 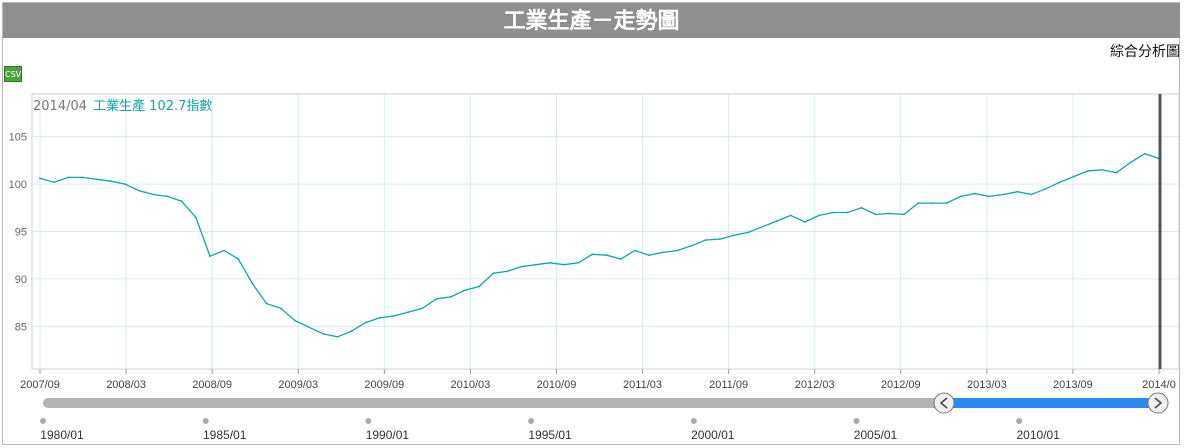 I want to click on x-tick-label: 2013/03, so click(x=987, y=385).